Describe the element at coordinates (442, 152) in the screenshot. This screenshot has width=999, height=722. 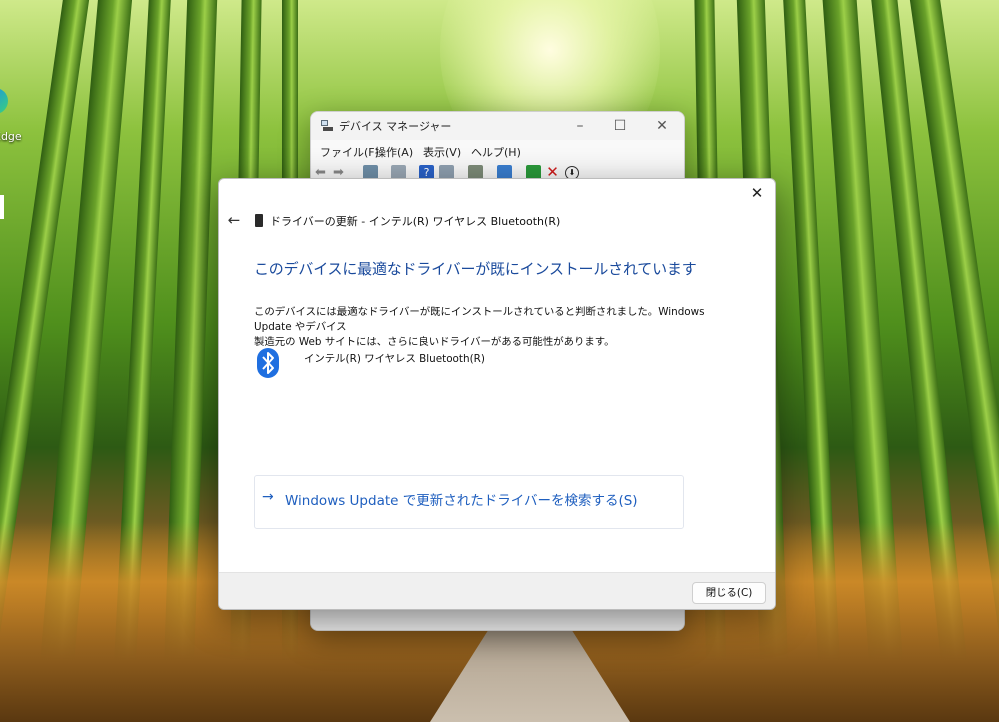
I see `menu-view: 表示(V)` at that location.